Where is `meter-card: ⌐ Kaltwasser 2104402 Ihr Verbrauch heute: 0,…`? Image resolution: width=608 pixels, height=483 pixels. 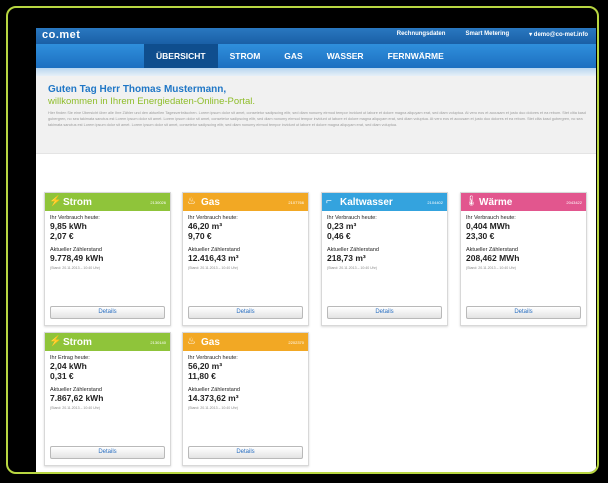 meter-card: ⌐ Kaltwasser 2104402 Ihr Verbrauch heute: 0,… is located at coordinates (384, 259).